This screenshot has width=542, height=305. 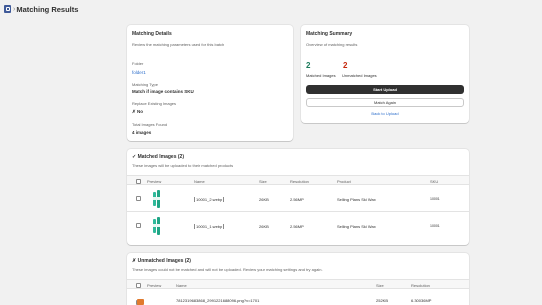 I want to click on matching-type-value: Match if image contains SKU, so click(x=163, y=91).